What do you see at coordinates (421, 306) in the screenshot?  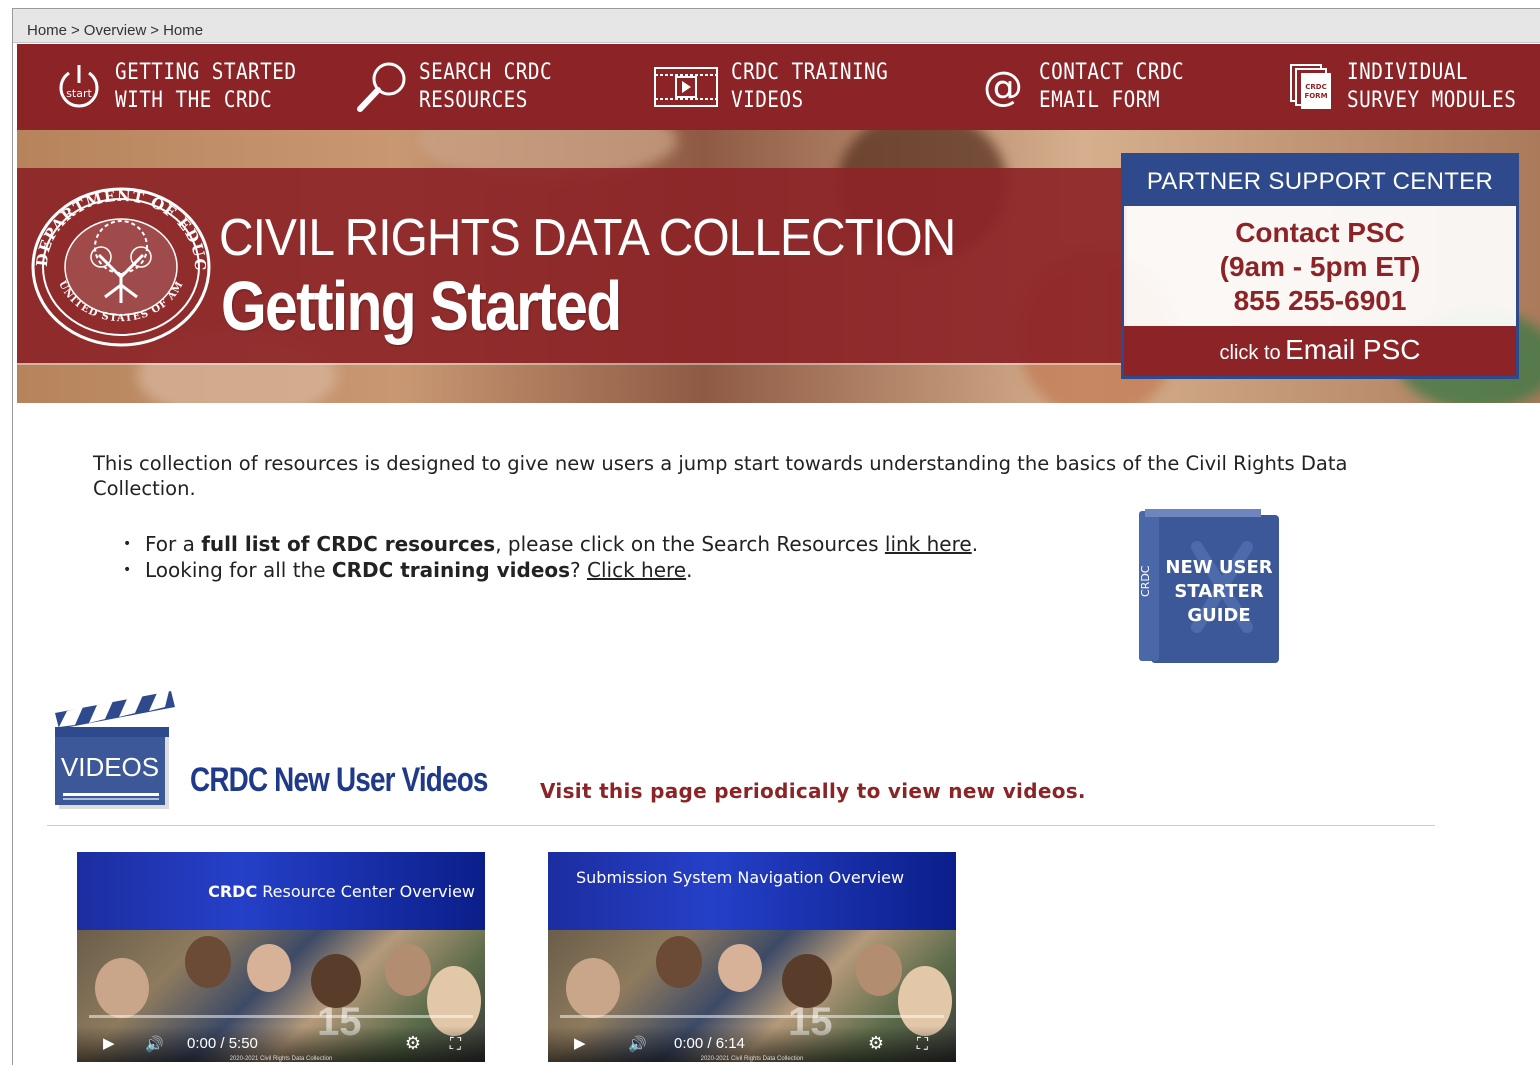 I see `hero-subtitle: Getting Started` at bounding box center [421, 306].